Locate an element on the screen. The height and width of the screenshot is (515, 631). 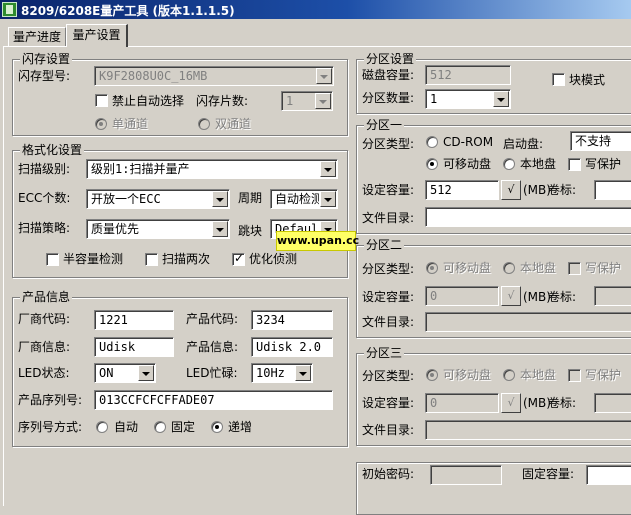
product-info-label: 产品信息: is located at coordinates (212, 347).